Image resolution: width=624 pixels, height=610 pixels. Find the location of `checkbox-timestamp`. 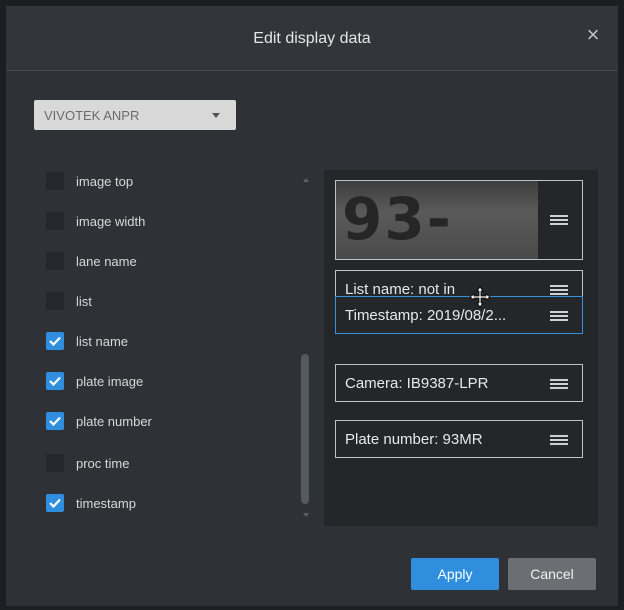

checkbox-timestamp is located at coordinates (55, 503).